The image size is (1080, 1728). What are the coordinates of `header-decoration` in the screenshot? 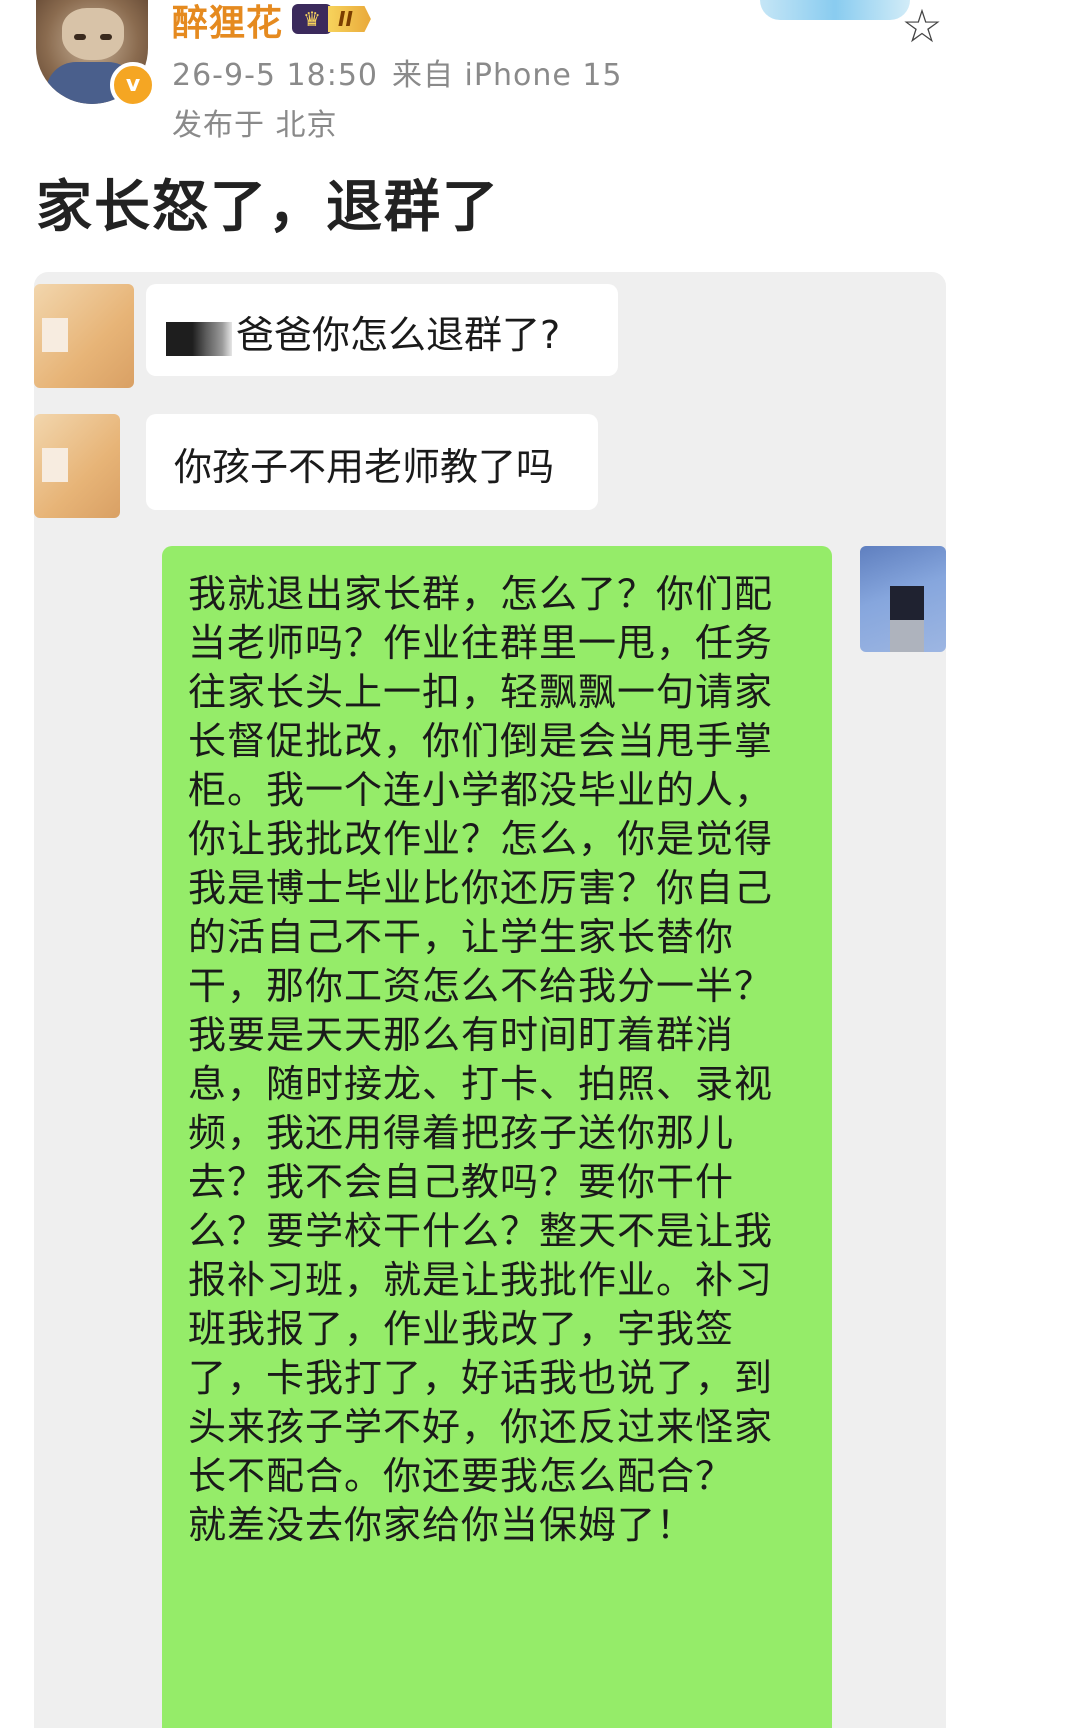 It's located at (835, 10).